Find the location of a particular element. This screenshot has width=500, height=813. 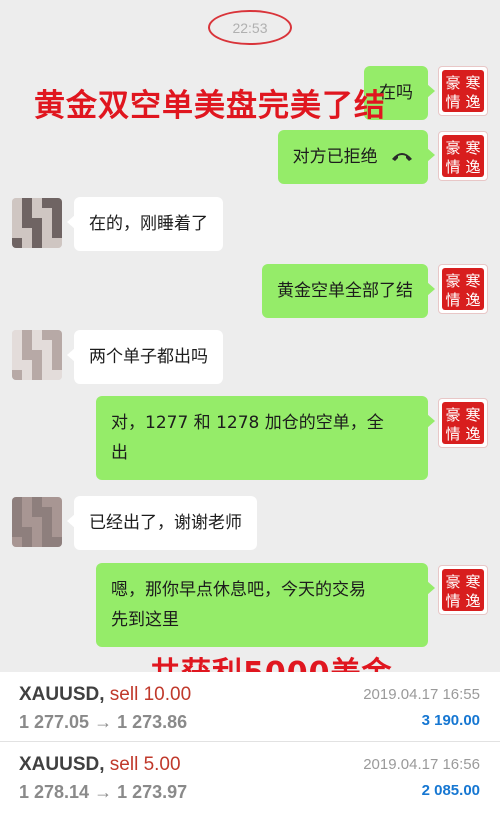

trade-open-price: 1 277.05 is located at coordinates (54, 722).